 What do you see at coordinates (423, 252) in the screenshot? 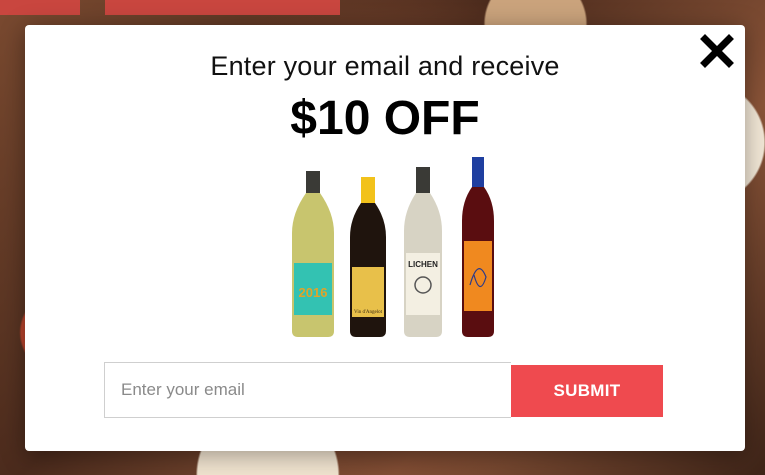
I see `wine-bottle: LICHEN` at bounding box center [423, 252].